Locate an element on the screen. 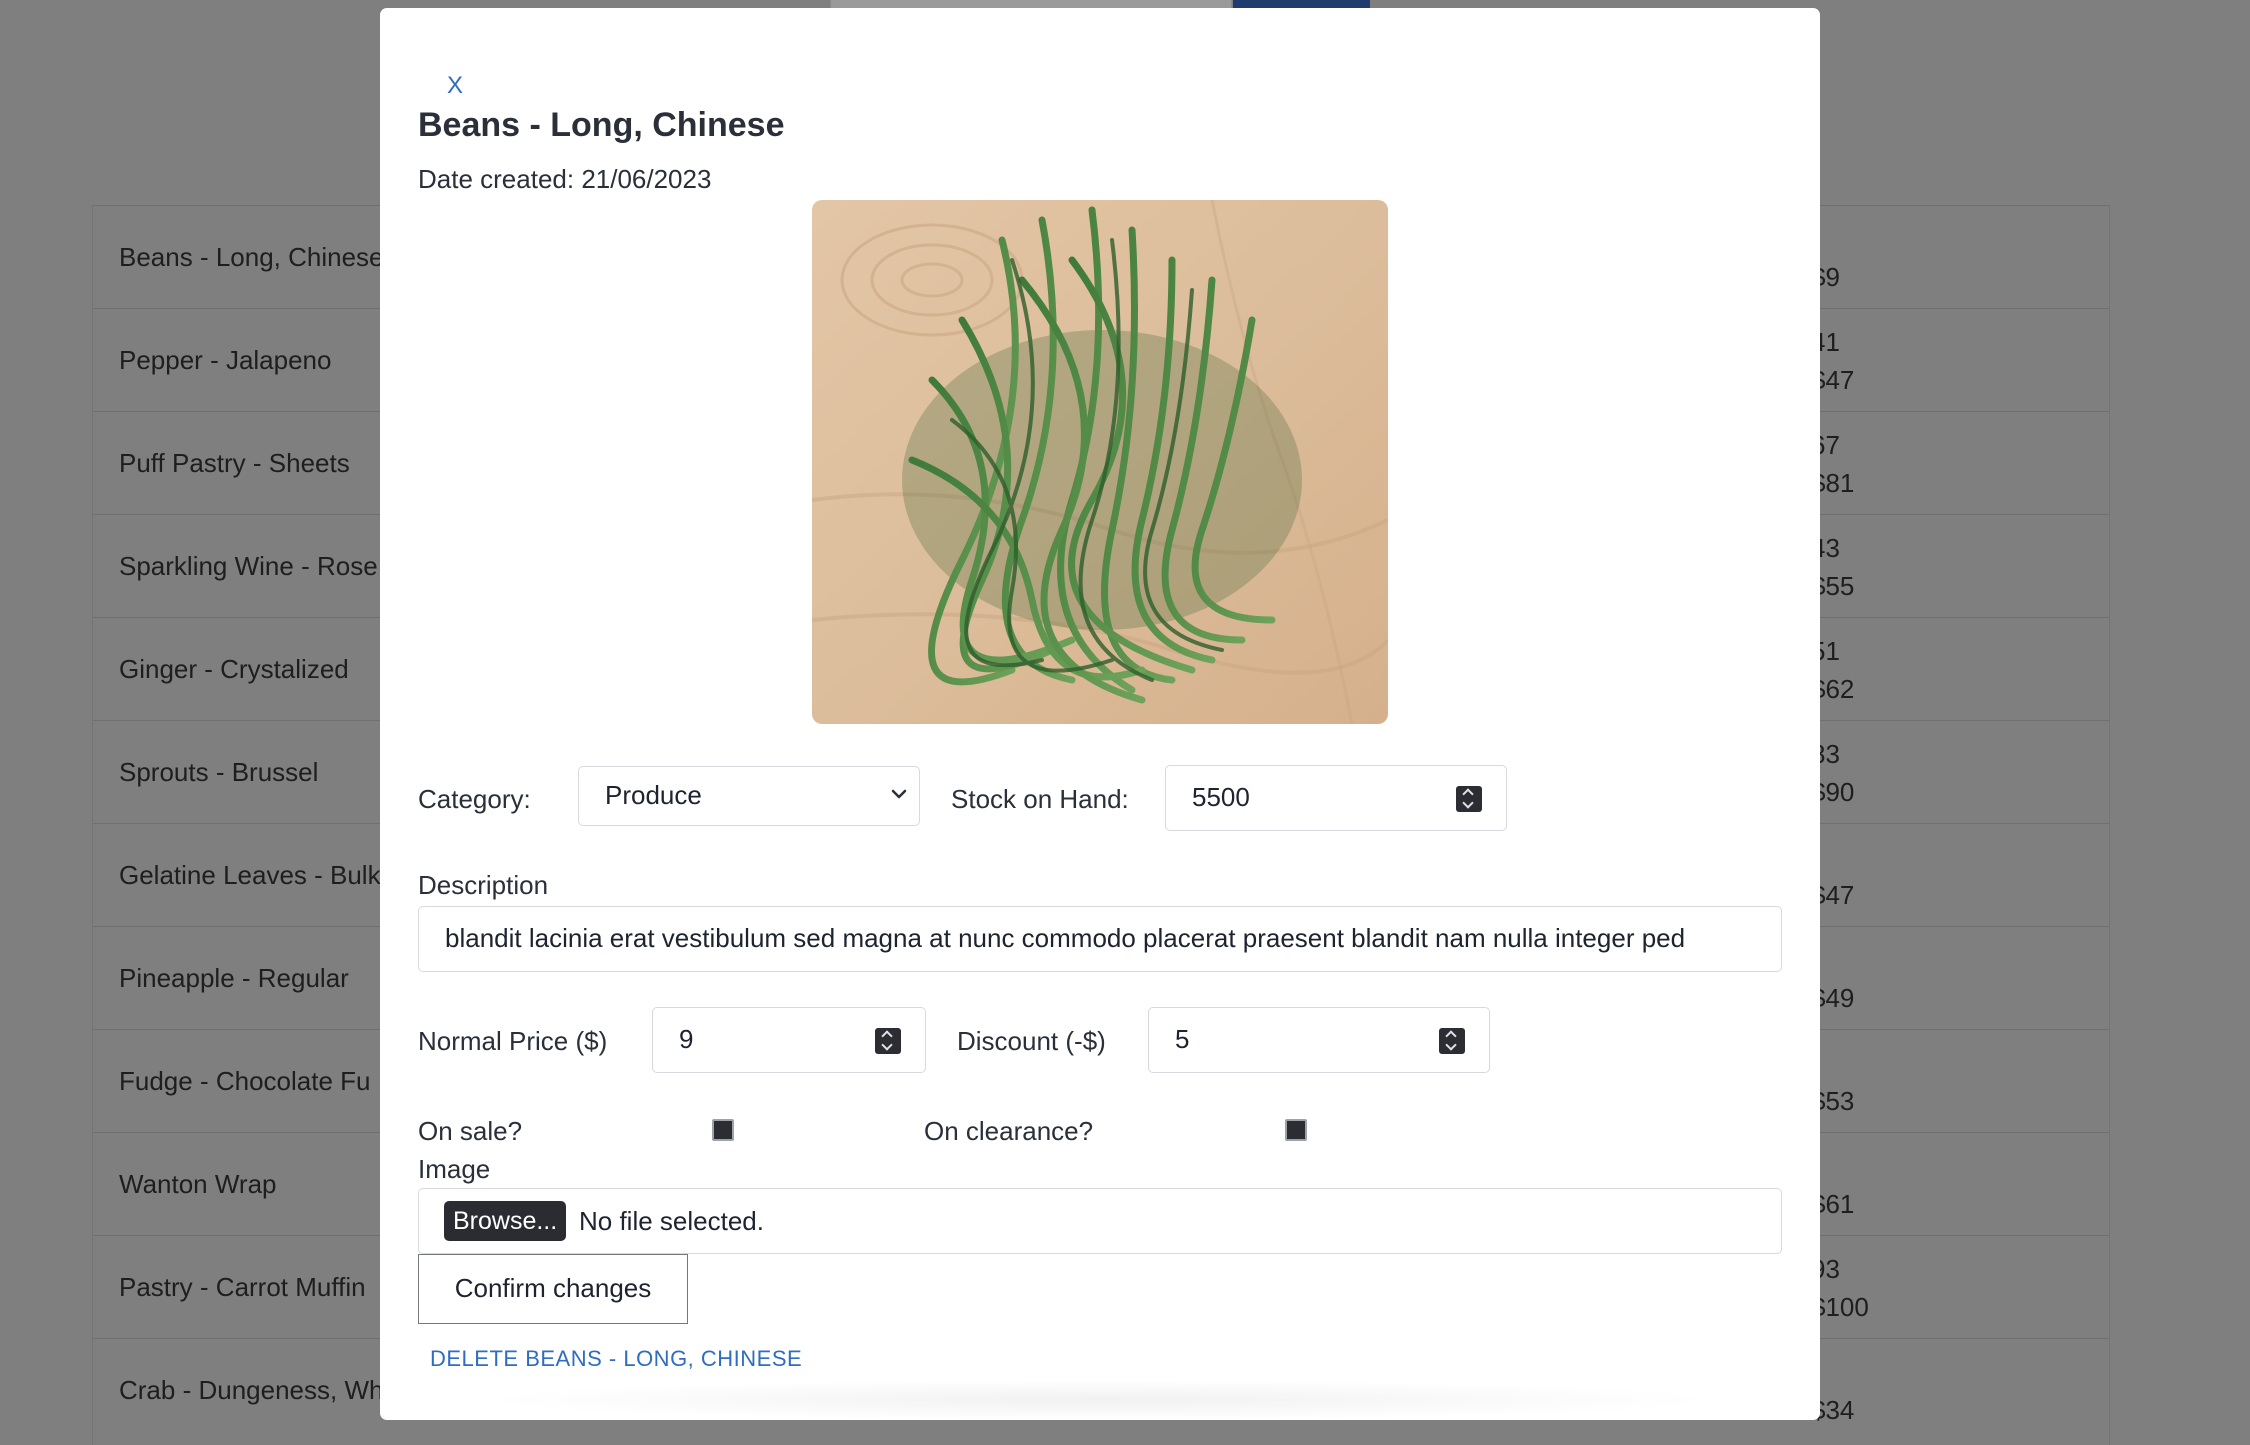  row-product-name: Pineapple - Regular is located at coordinates (234, 978).